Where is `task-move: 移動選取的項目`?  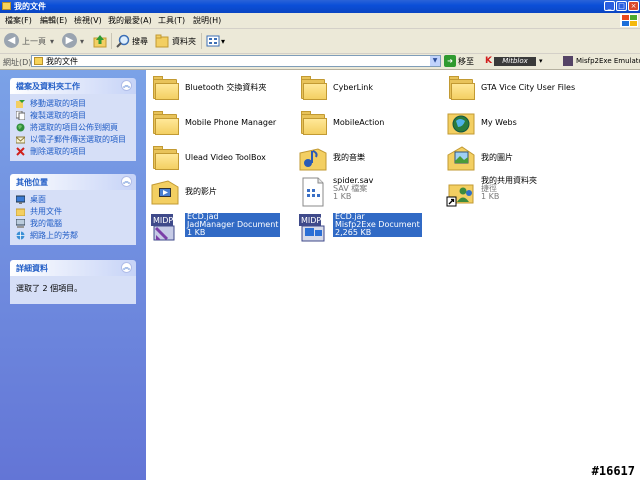 task-move: 移動選取的項目 is located at coordinates (73, 103).